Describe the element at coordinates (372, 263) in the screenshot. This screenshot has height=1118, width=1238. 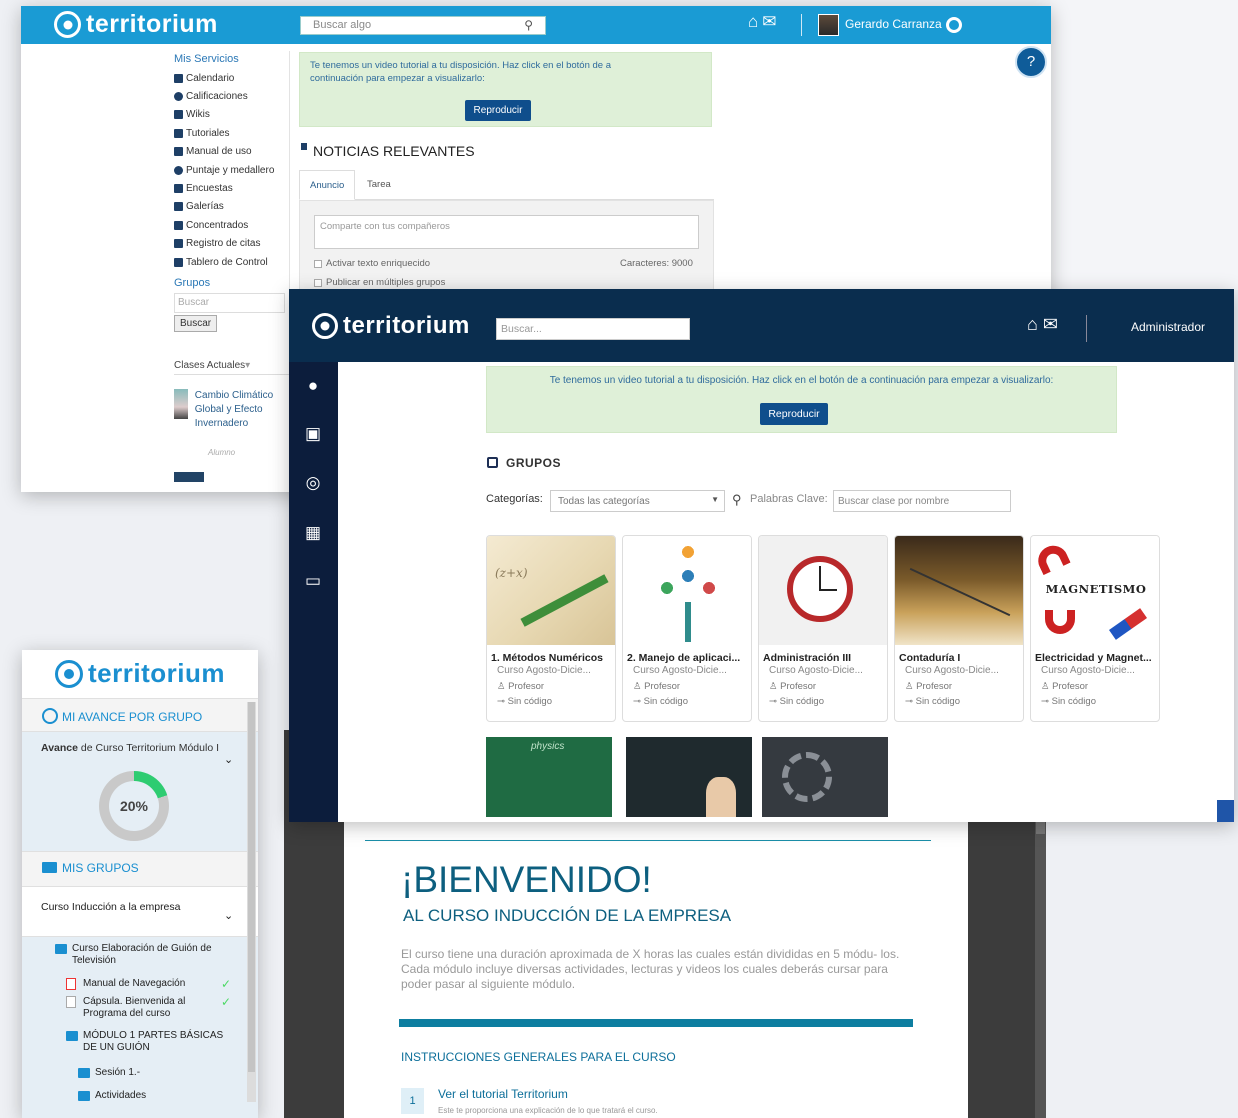
I see `rich-text-checkbox: Activar texto enriquecido` at that location.